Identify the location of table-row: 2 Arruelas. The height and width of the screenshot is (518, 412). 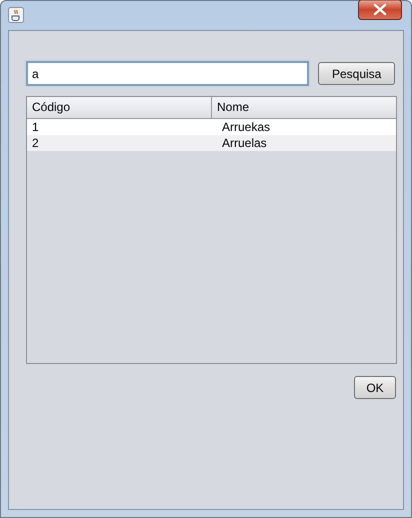
(211, 143).